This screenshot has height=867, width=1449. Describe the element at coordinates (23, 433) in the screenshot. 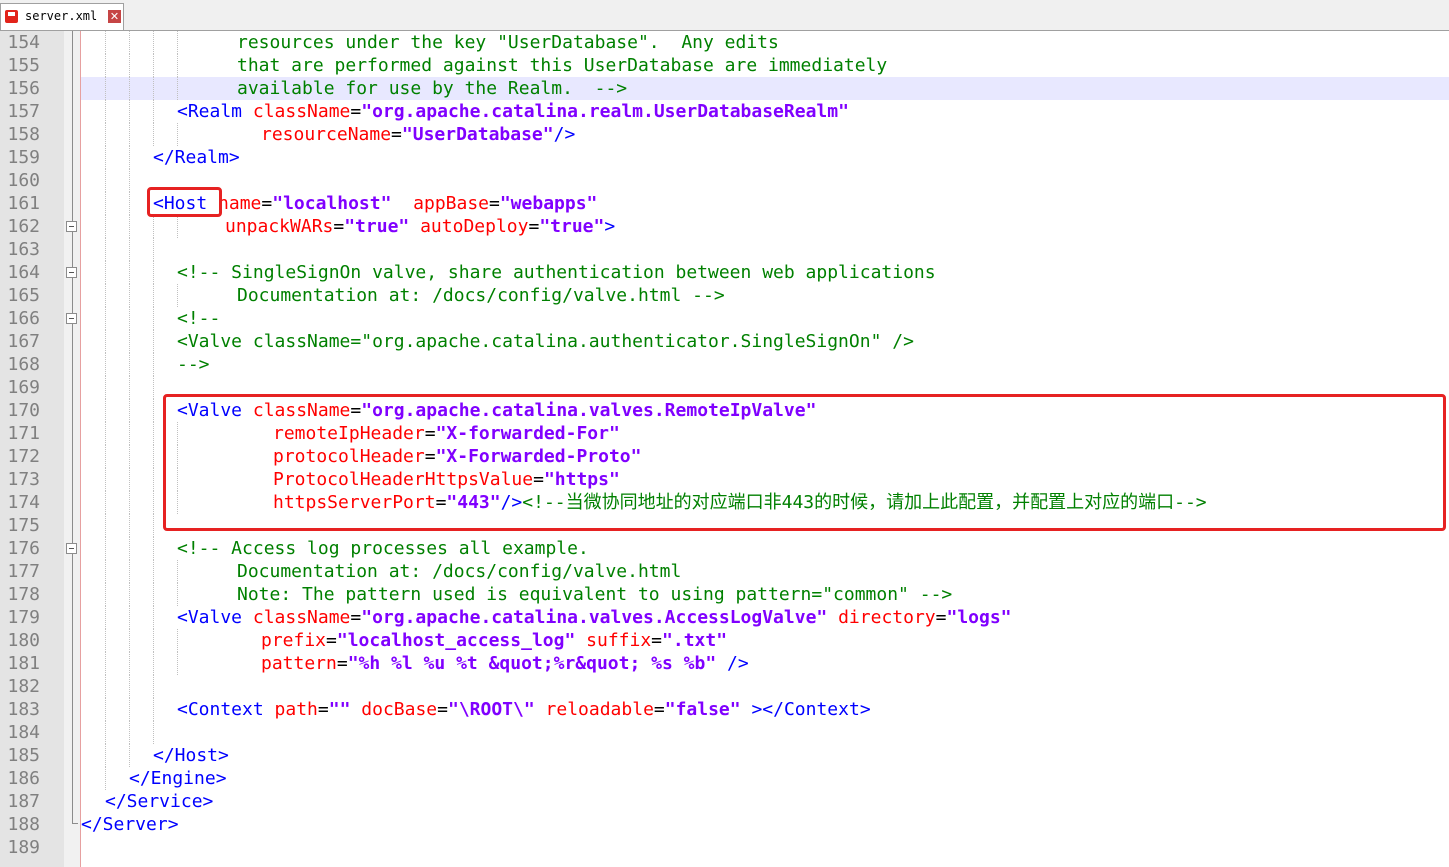

I see `line-number: 171` at that location.